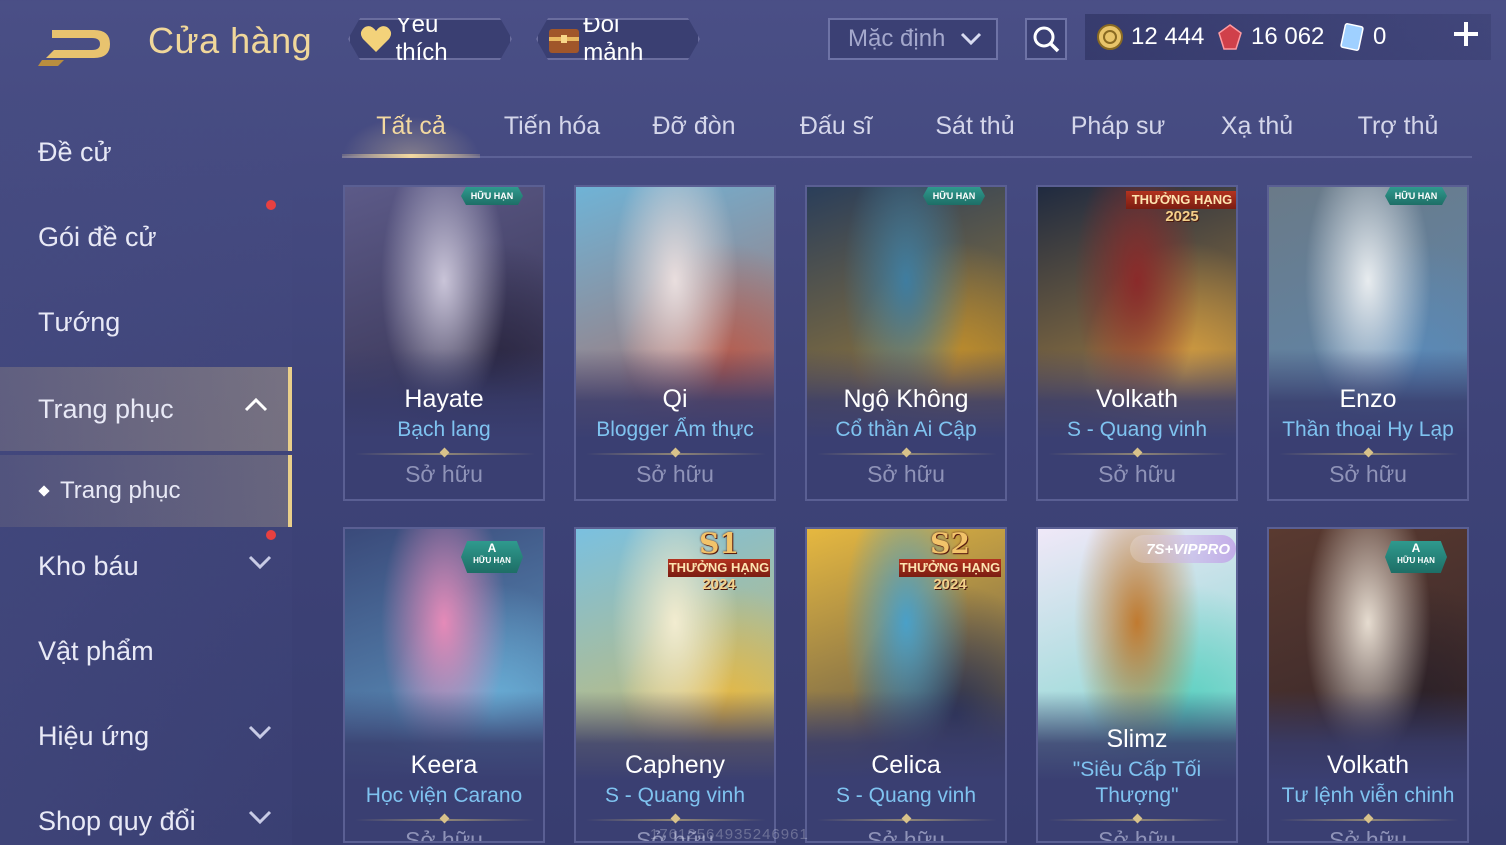  I want to click on skin-card: Qi Blogger Ẩm thực Sở hữu, so click(675, 343).